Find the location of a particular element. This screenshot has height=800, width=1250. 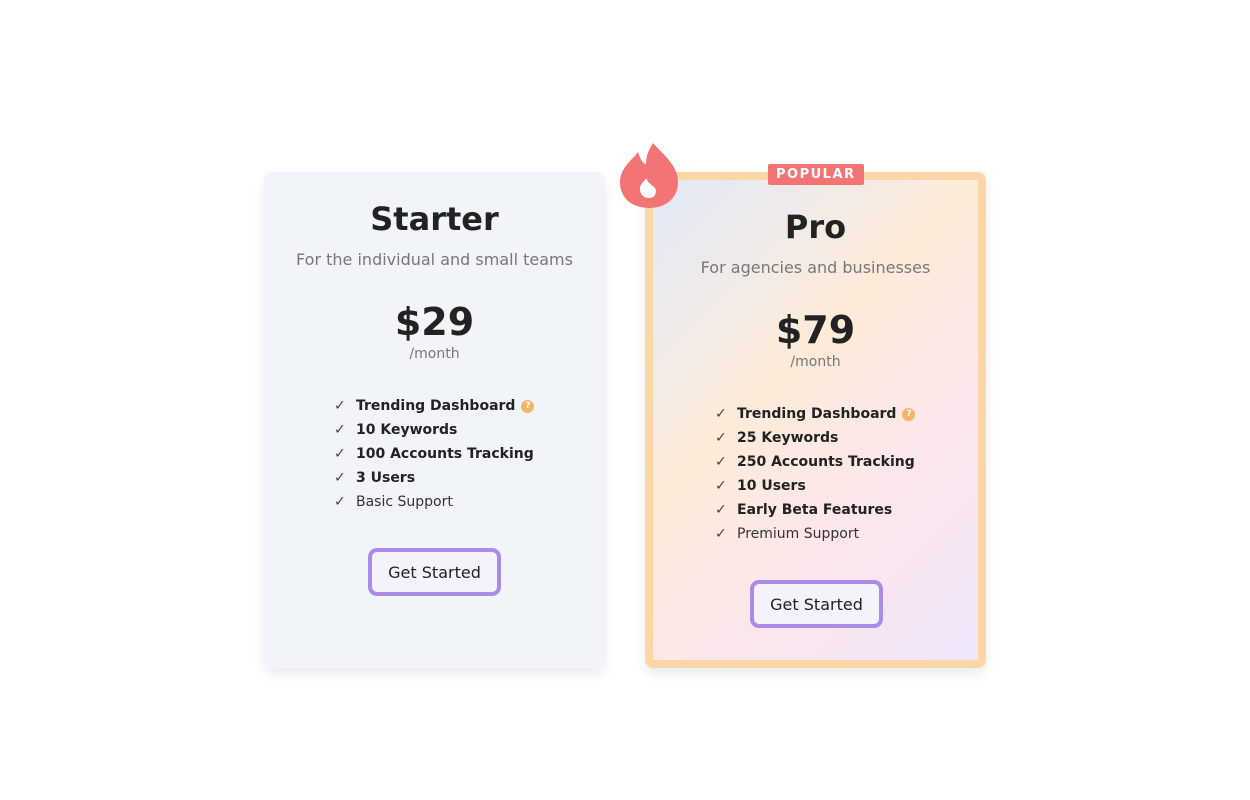

feature-label: 100 Accounts Tracking is located at coordinates (445, 454).